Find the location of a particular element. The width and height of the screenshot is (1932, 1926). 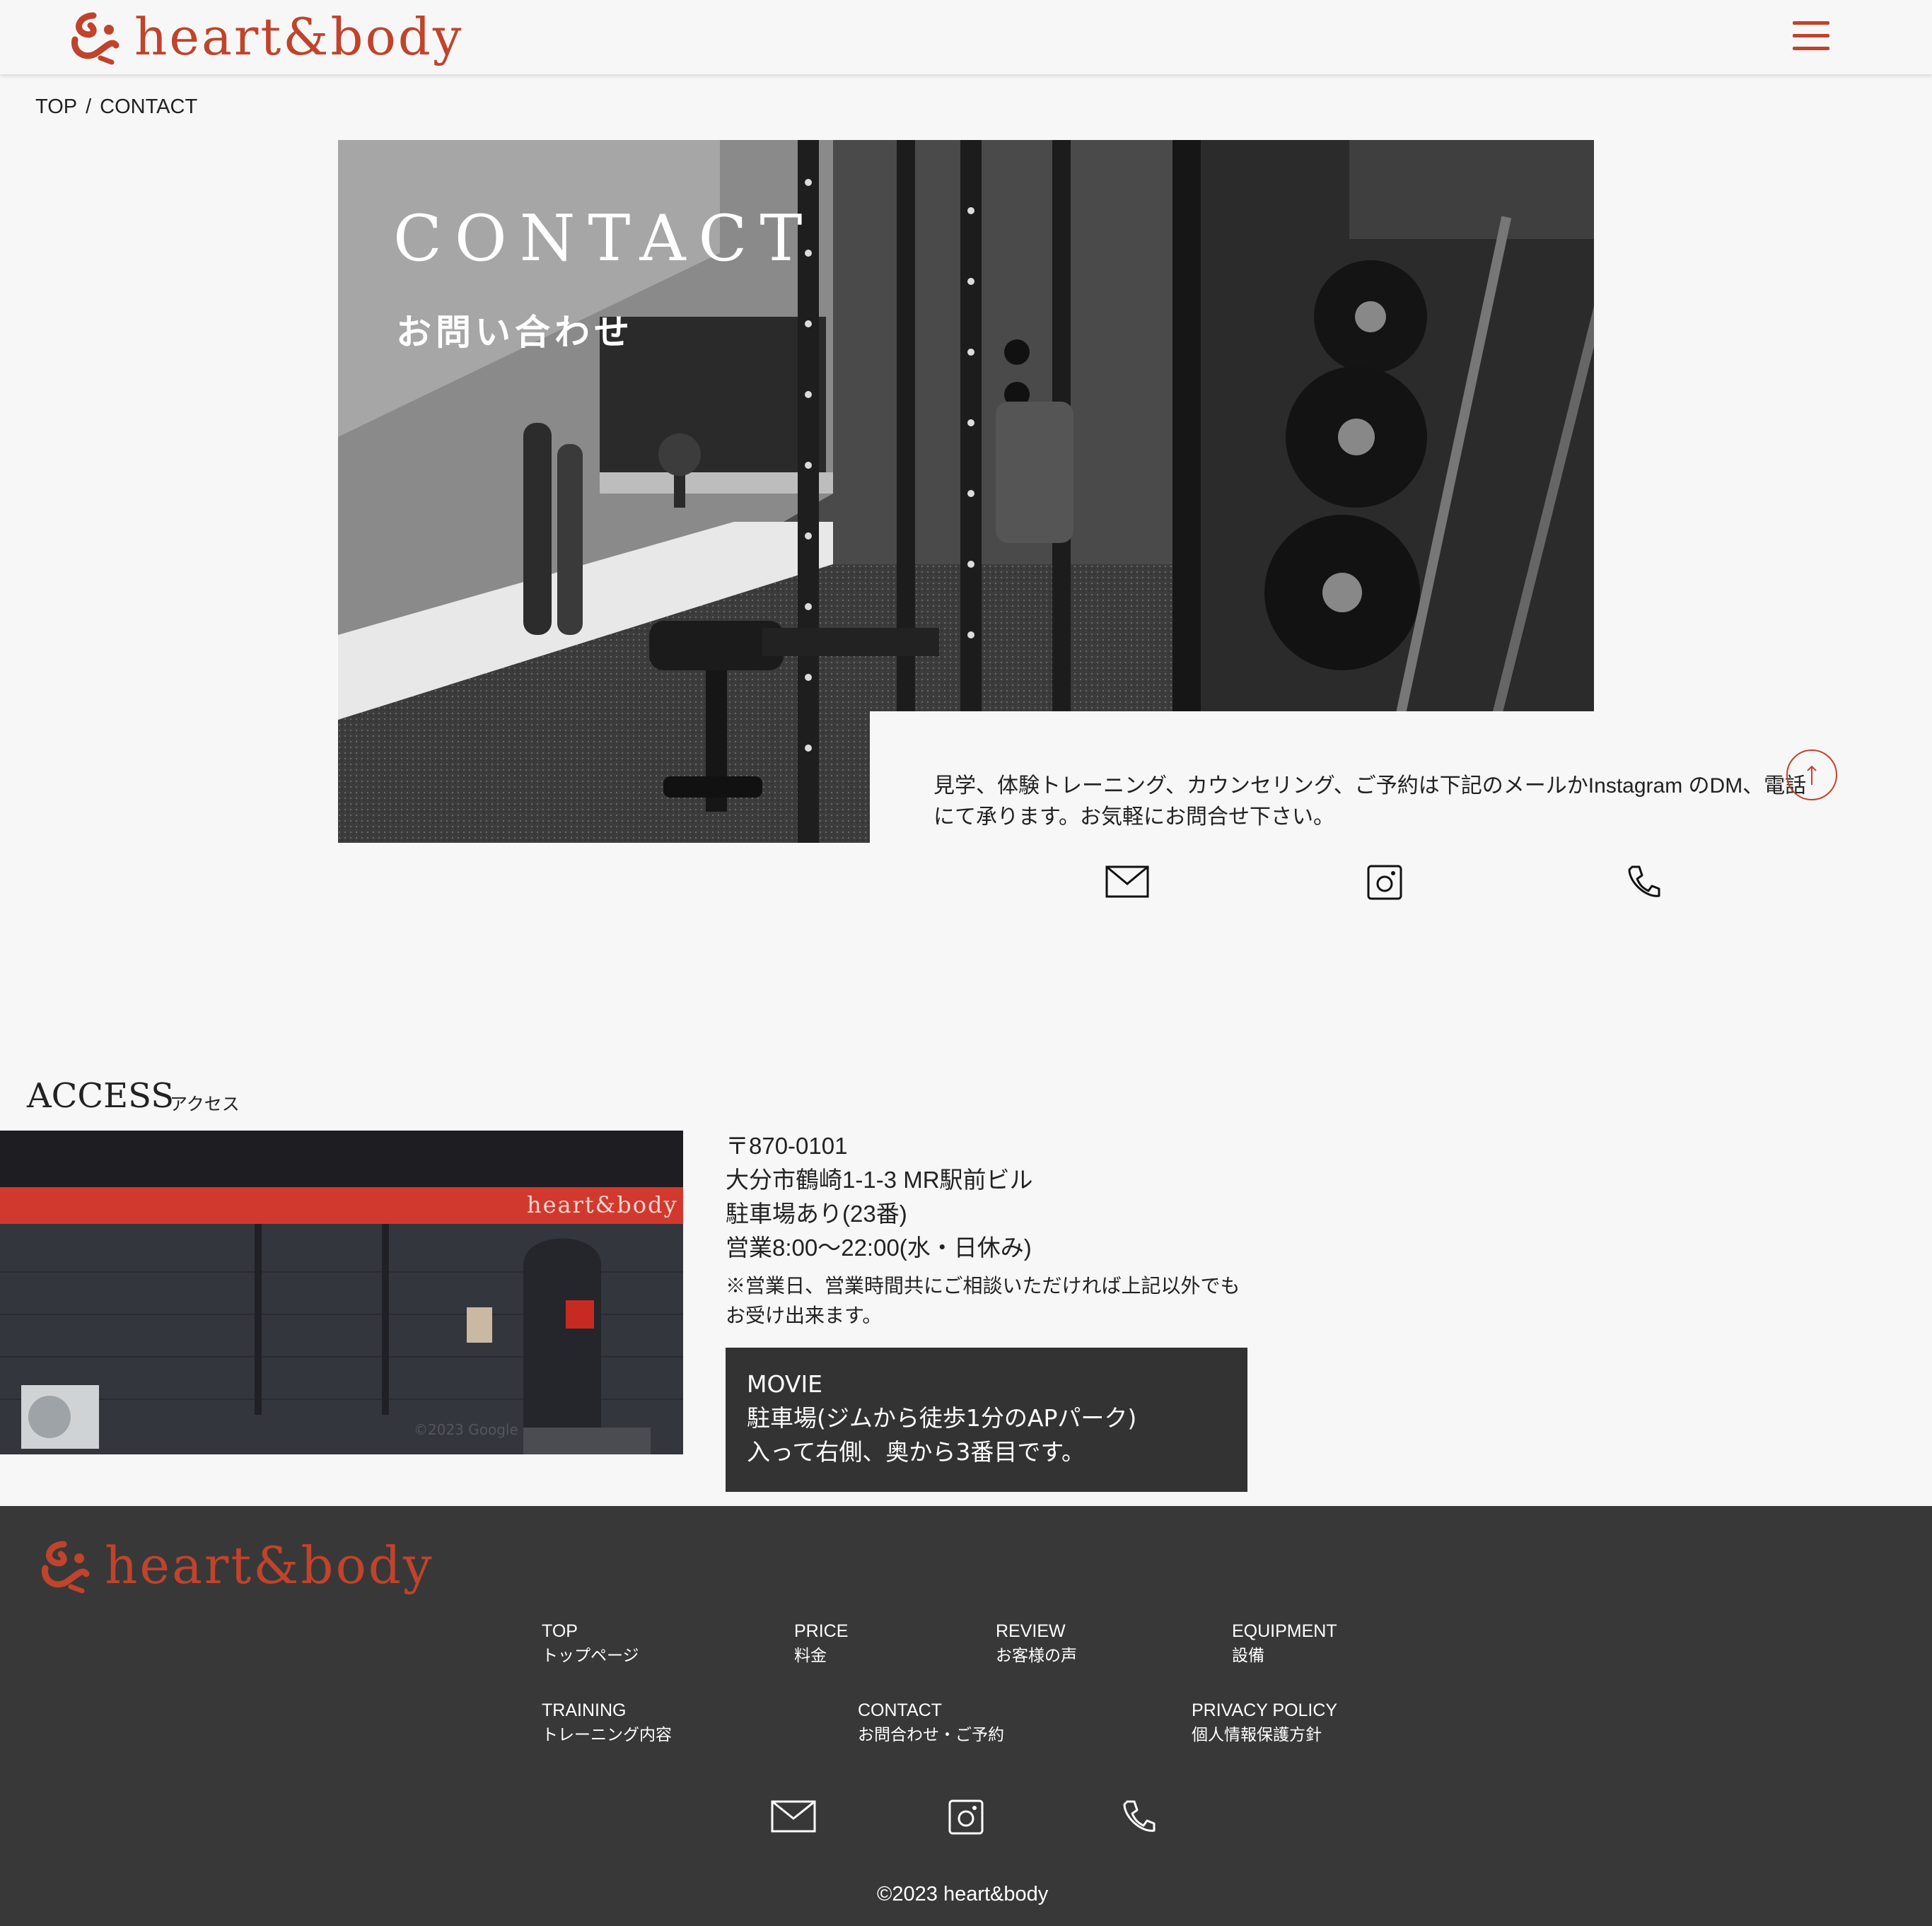

footer-nav-equipment: EQUIPMENT 設備 is located at coordinates (1284, 1643).